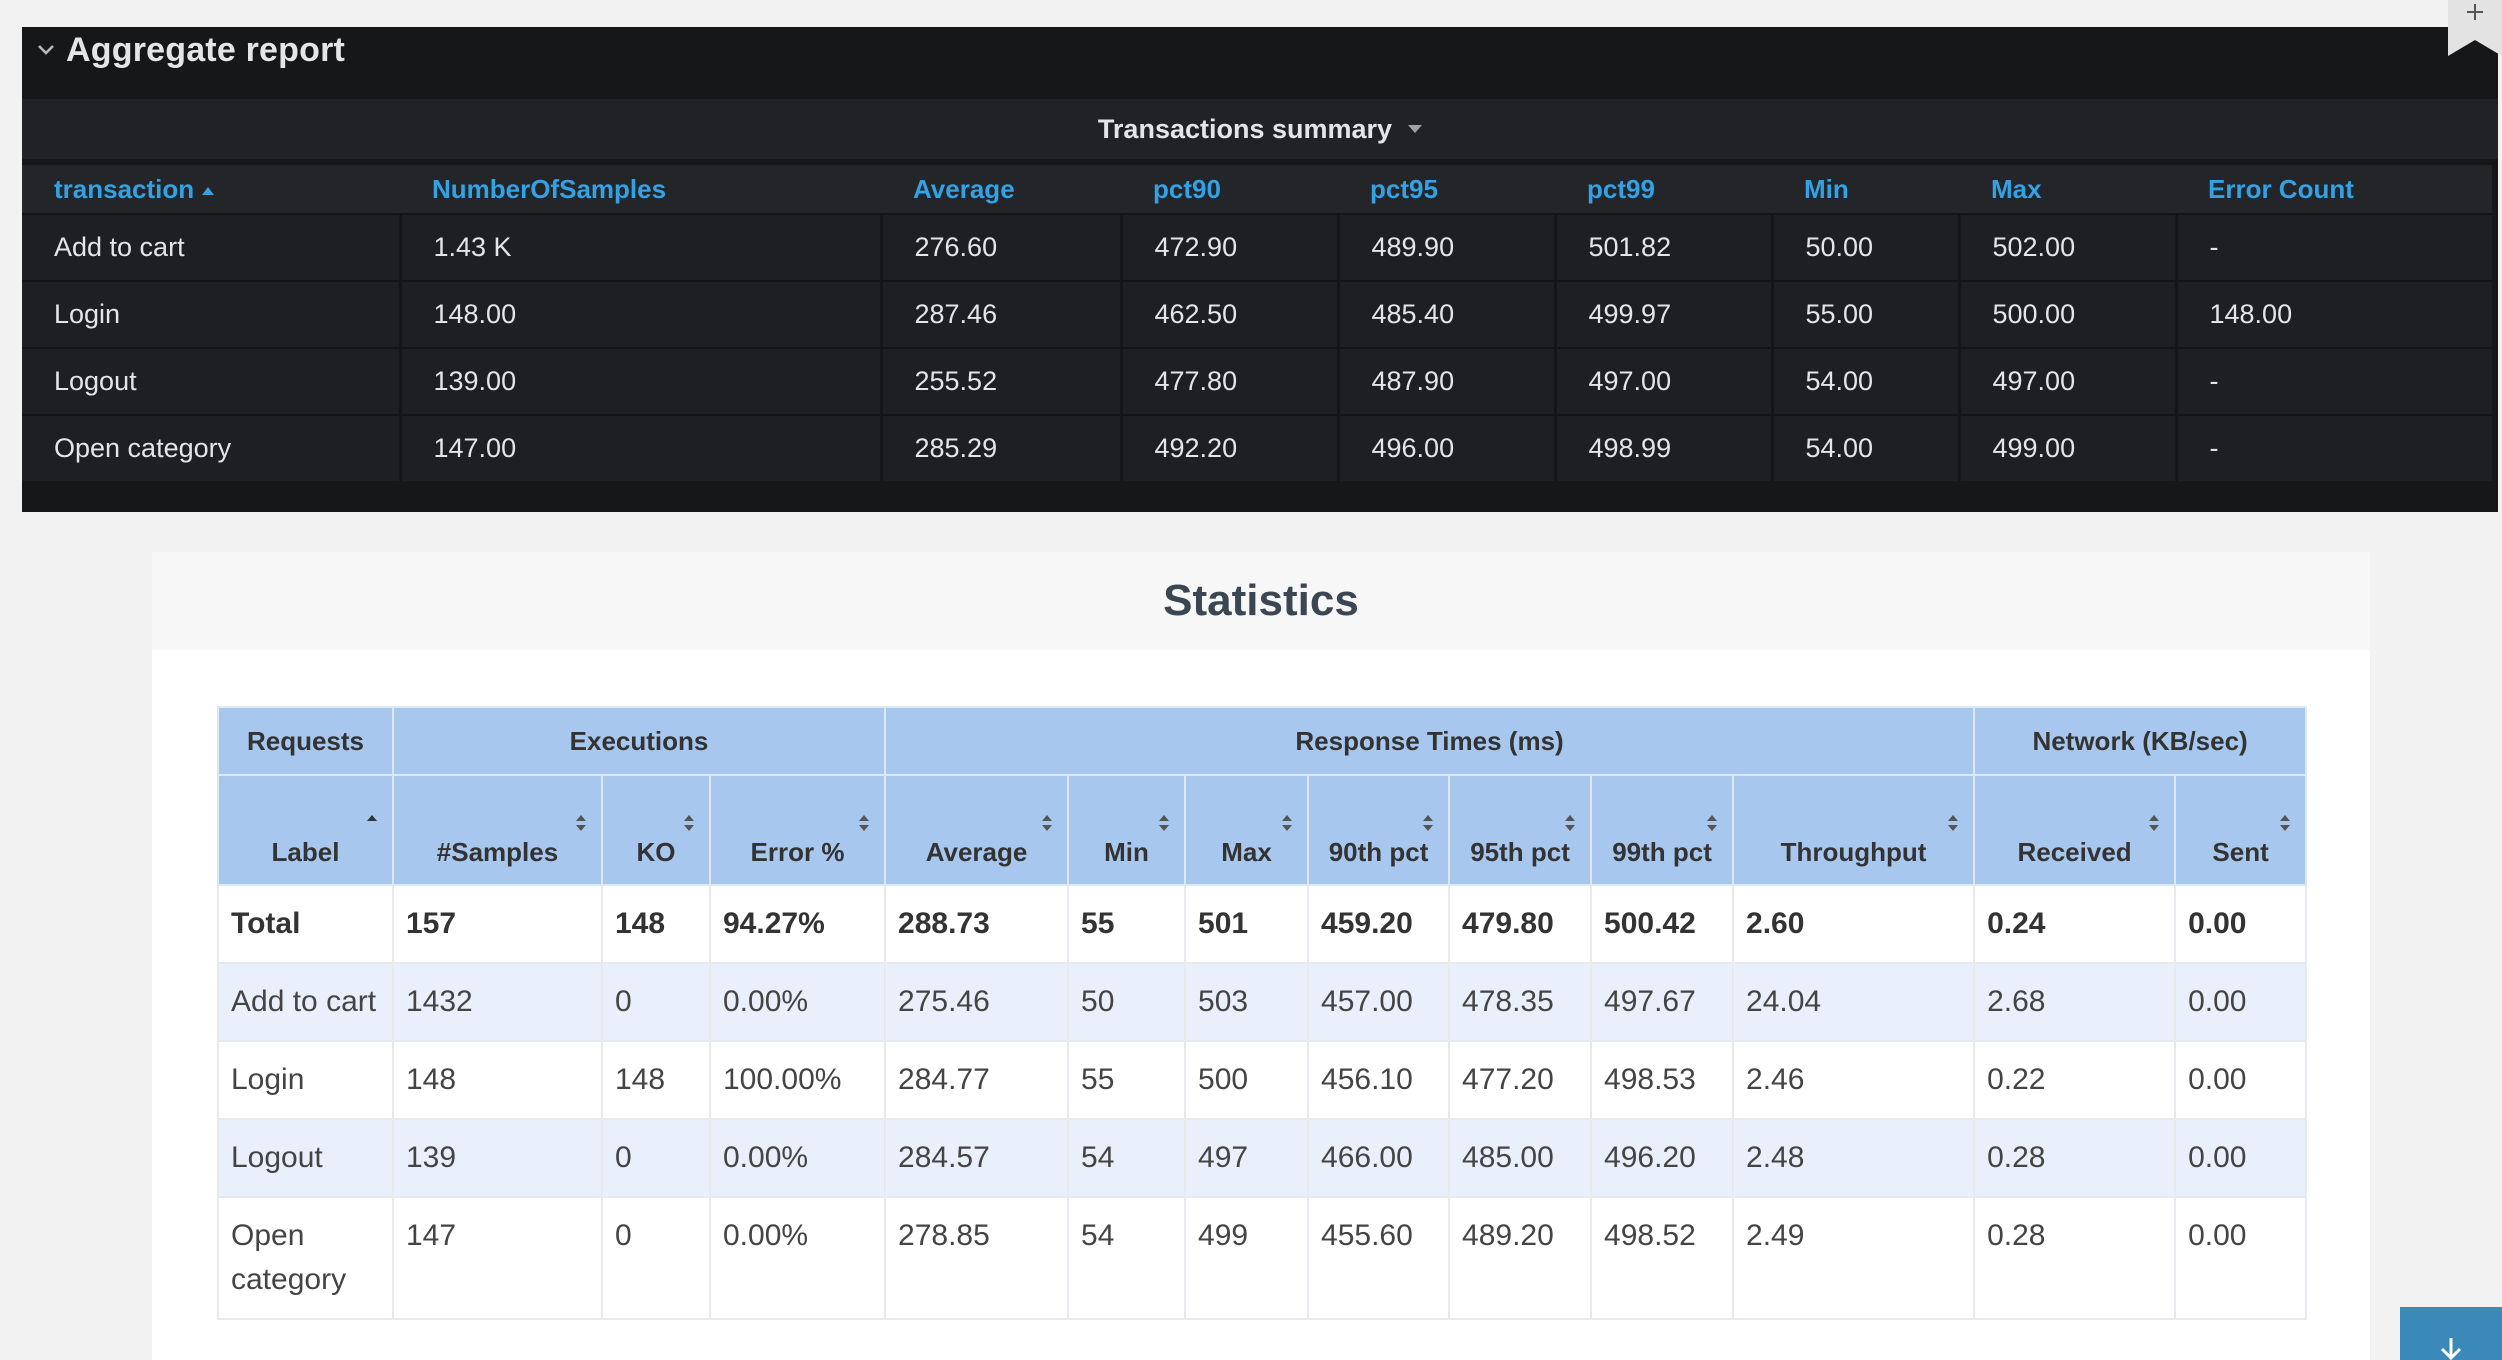 The height and width of the screenshot is (1360, 2502). I want to click on cell-min: 54, so click(1127, 1258).